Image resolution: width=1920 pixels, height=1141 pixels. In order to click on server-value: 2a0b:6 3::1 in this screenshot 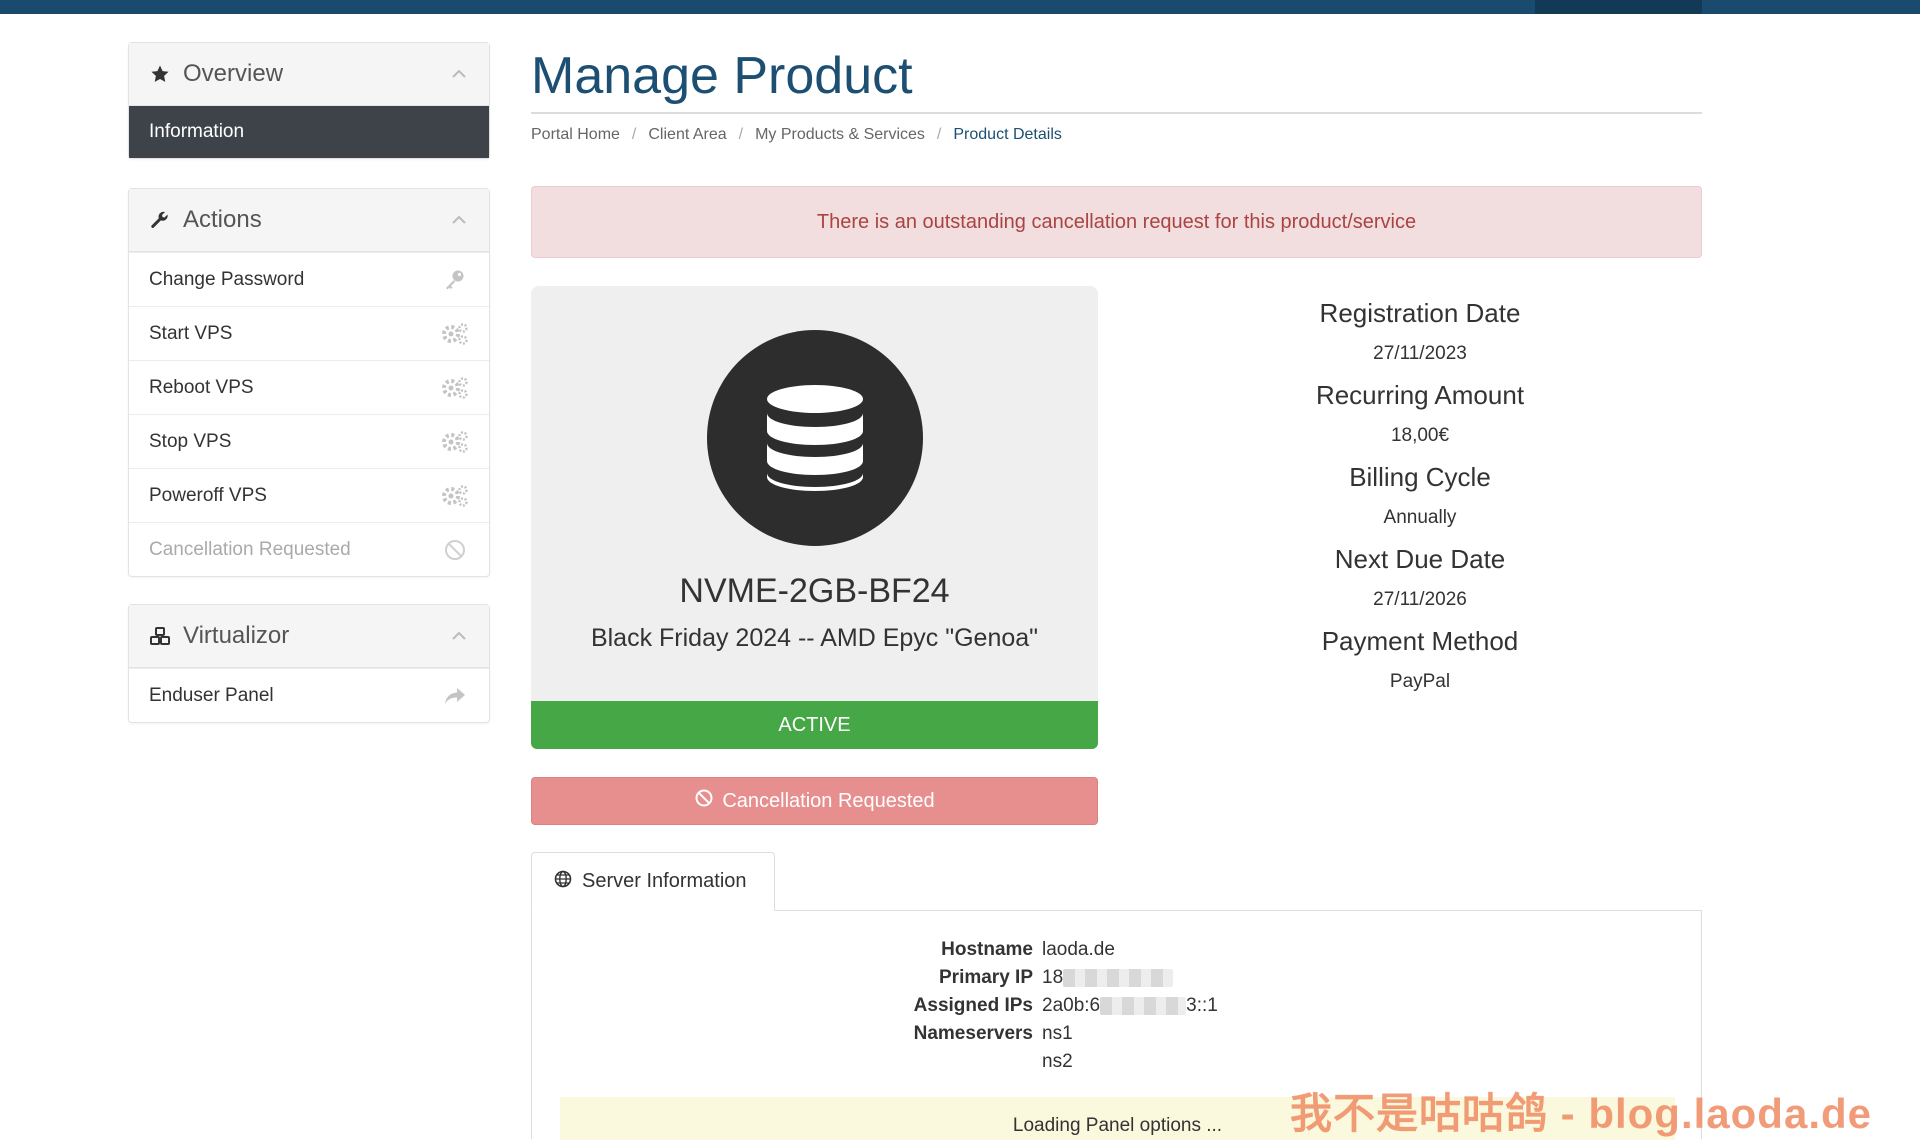, I will do `click(1130, 1006)`.